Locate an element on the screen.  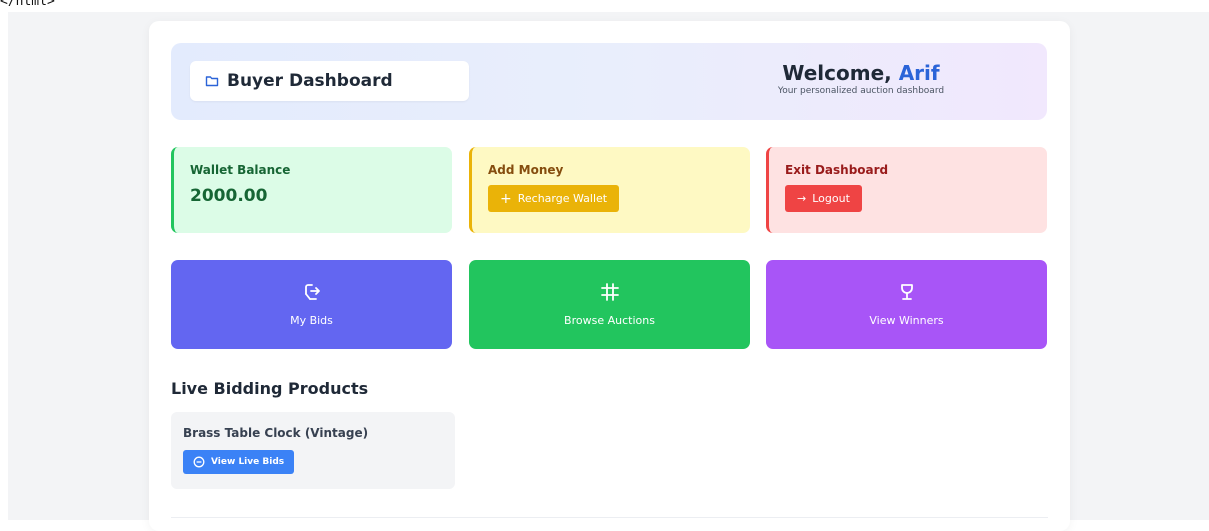
view-winners-tile: View Winners is located at coordinates (906, 304).